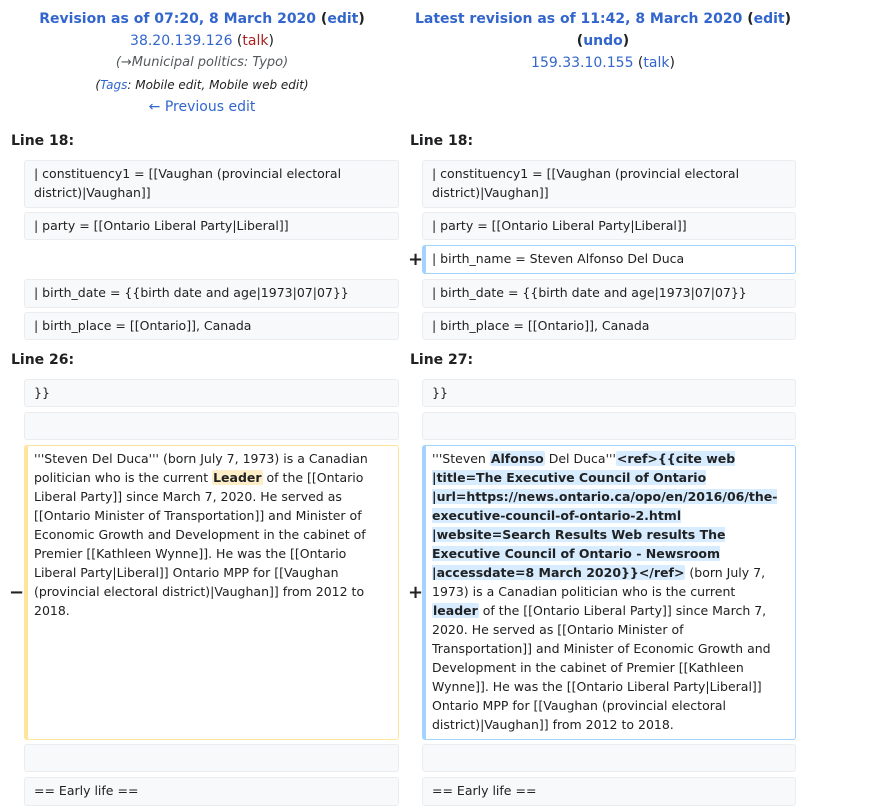 Image resolution: width=874 pixels, height=810 pixels. Describe the element at coordinates (769, 19) in the screenshot. I see `new-edit-link: edit` at that location.